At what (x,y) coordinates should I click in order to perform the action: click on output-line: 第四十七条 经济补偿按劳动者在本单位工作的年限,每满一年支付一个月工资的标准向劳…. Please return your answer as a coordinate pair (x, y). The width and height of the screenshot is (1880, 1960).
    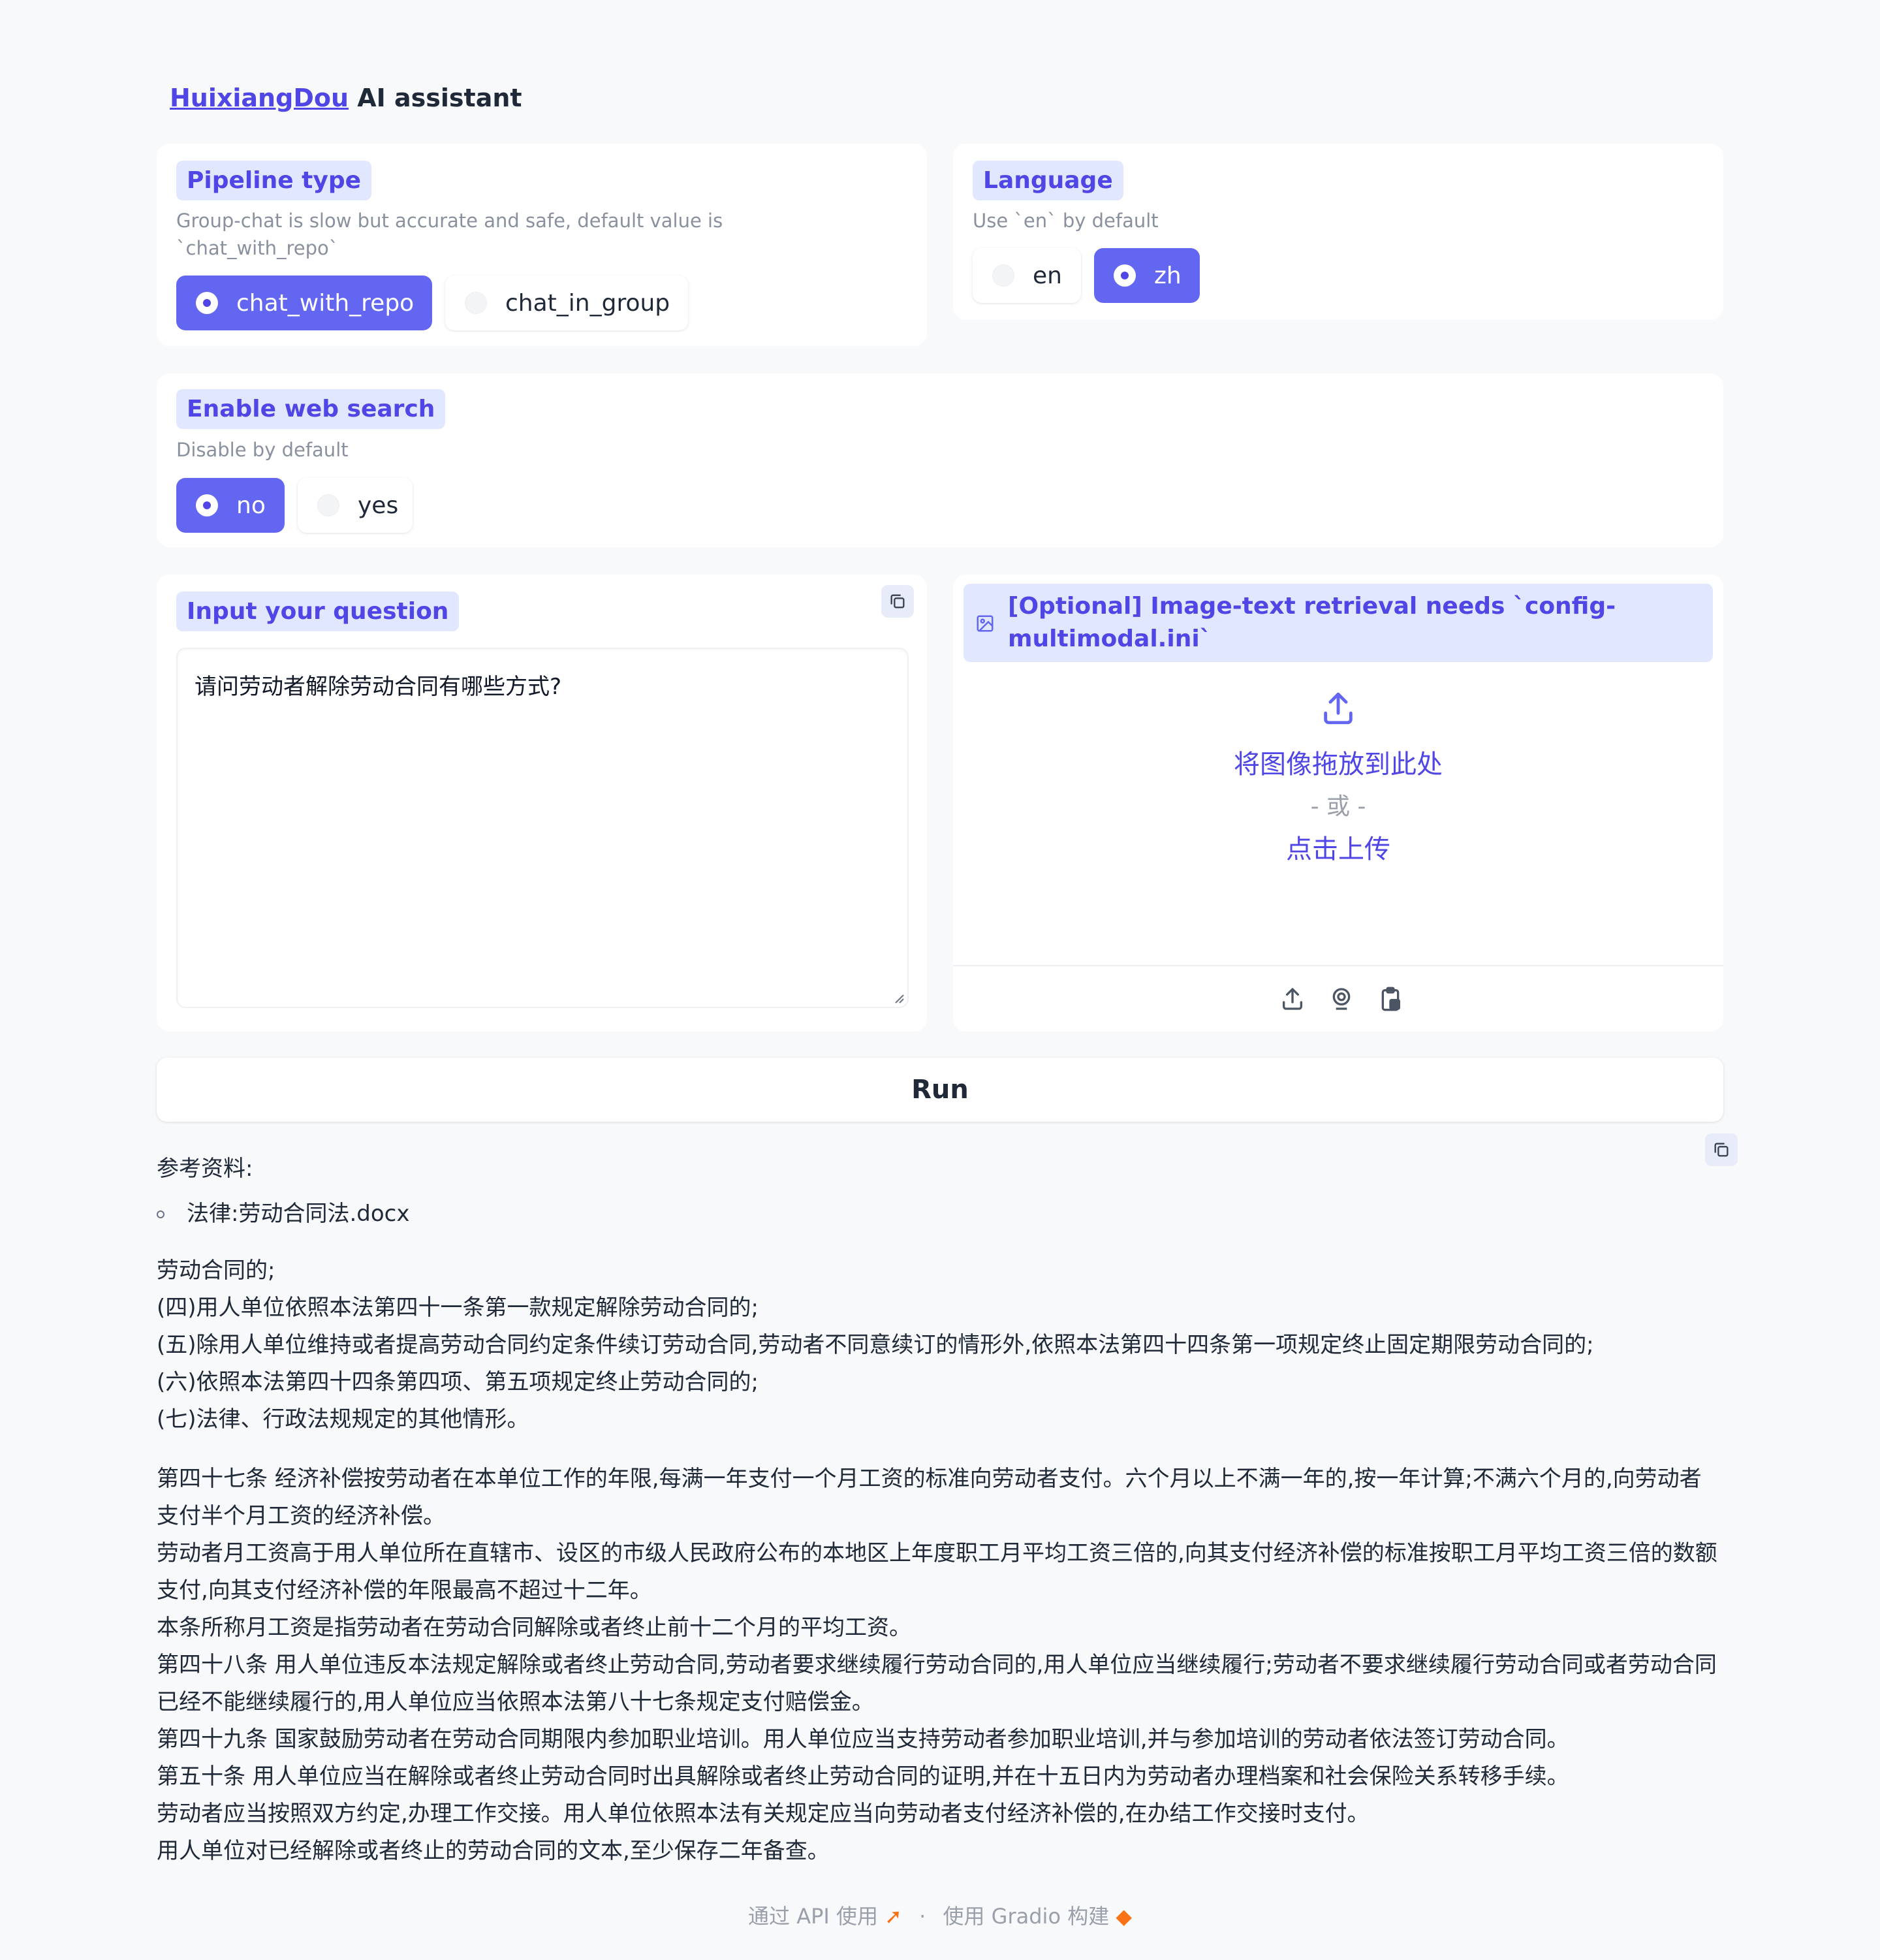
    Looking at the image, I should click on (929, 1497).